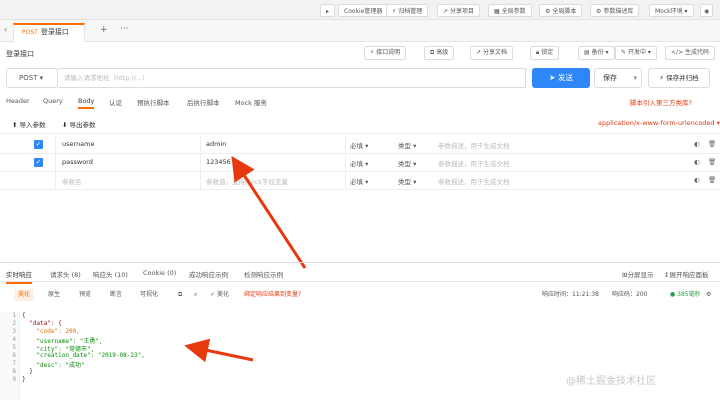 This screenshot has width=720, height=400. What do you see at coordinates (85, 295) in the screenshot?
I see `view-preview: 预览` at bounding box center [85, 295].